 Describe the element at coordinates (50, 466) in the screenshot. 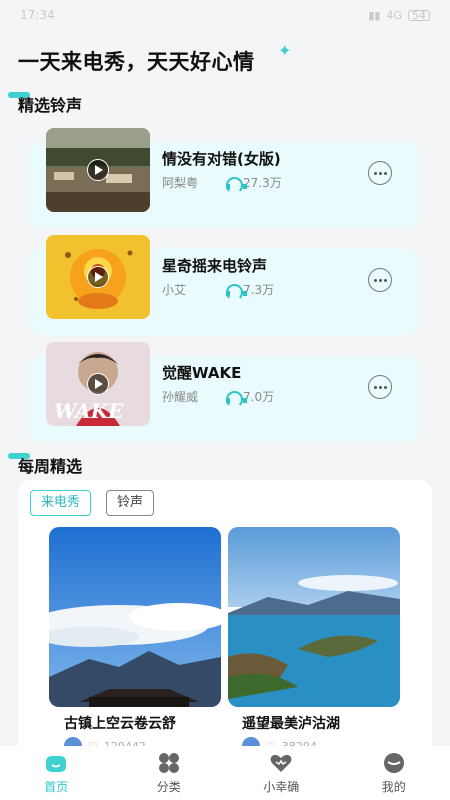

I see `section-label: 每周精选` at that location.